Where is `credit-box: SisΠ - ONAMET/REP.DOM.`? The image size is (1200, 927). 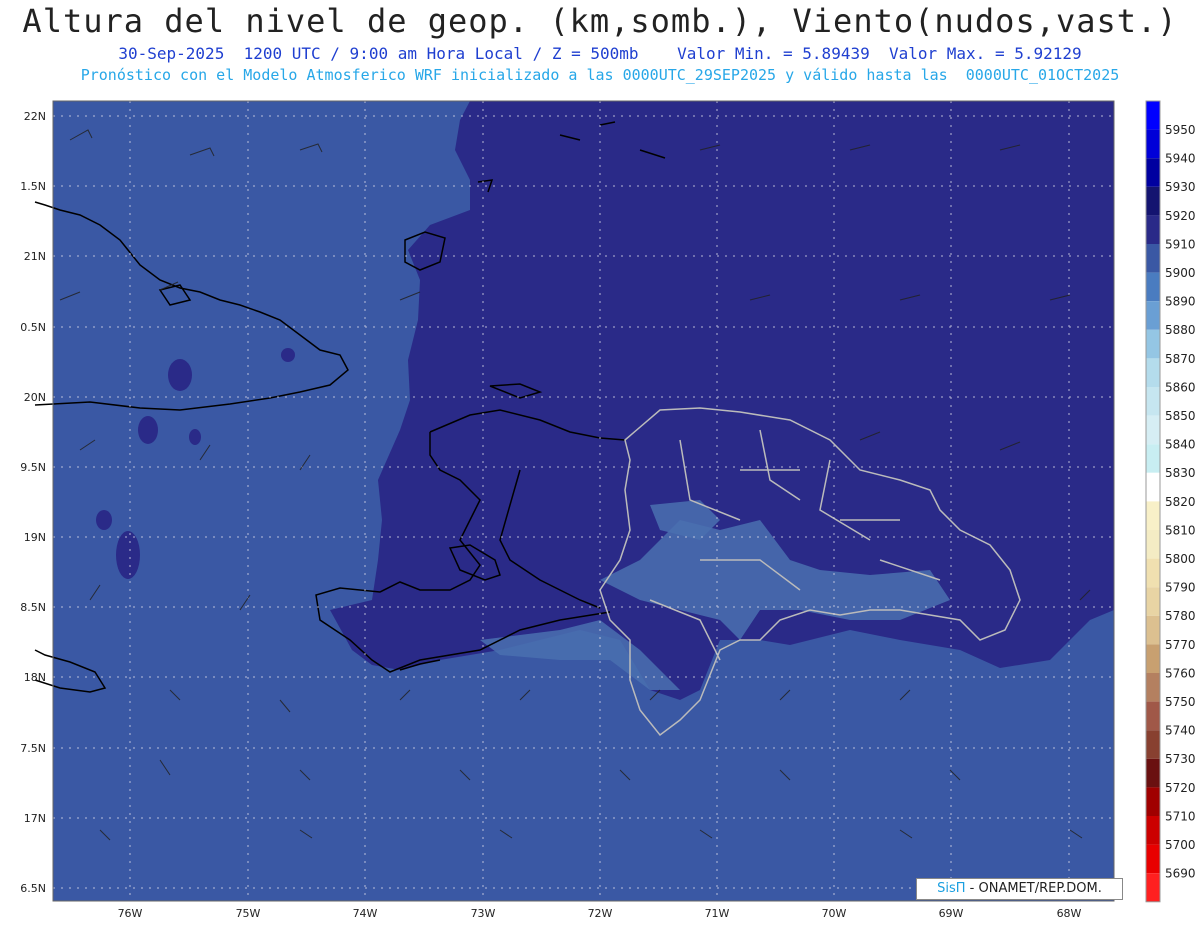
credit-box: SisΠ - ONAMET/REP.DOM. is located at coordinates (1019, 889).